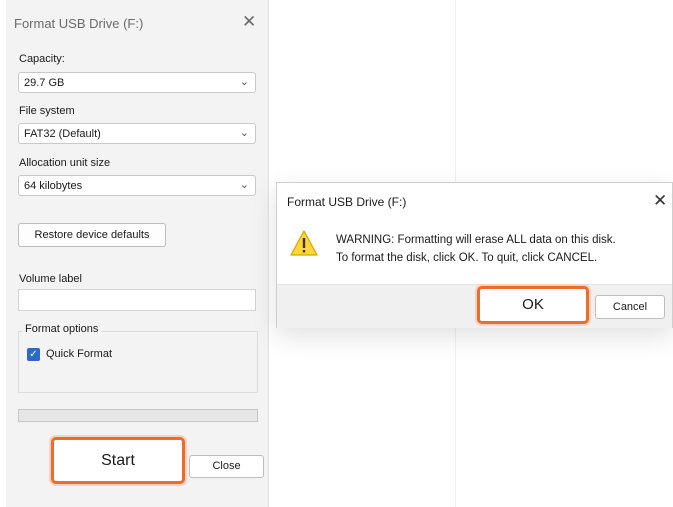  What do you see at coordinates (137, 185) in the screenshot?
I see `allocation-unit-select: 64 kilobytes ⌄` at bounding box center [137, 185].